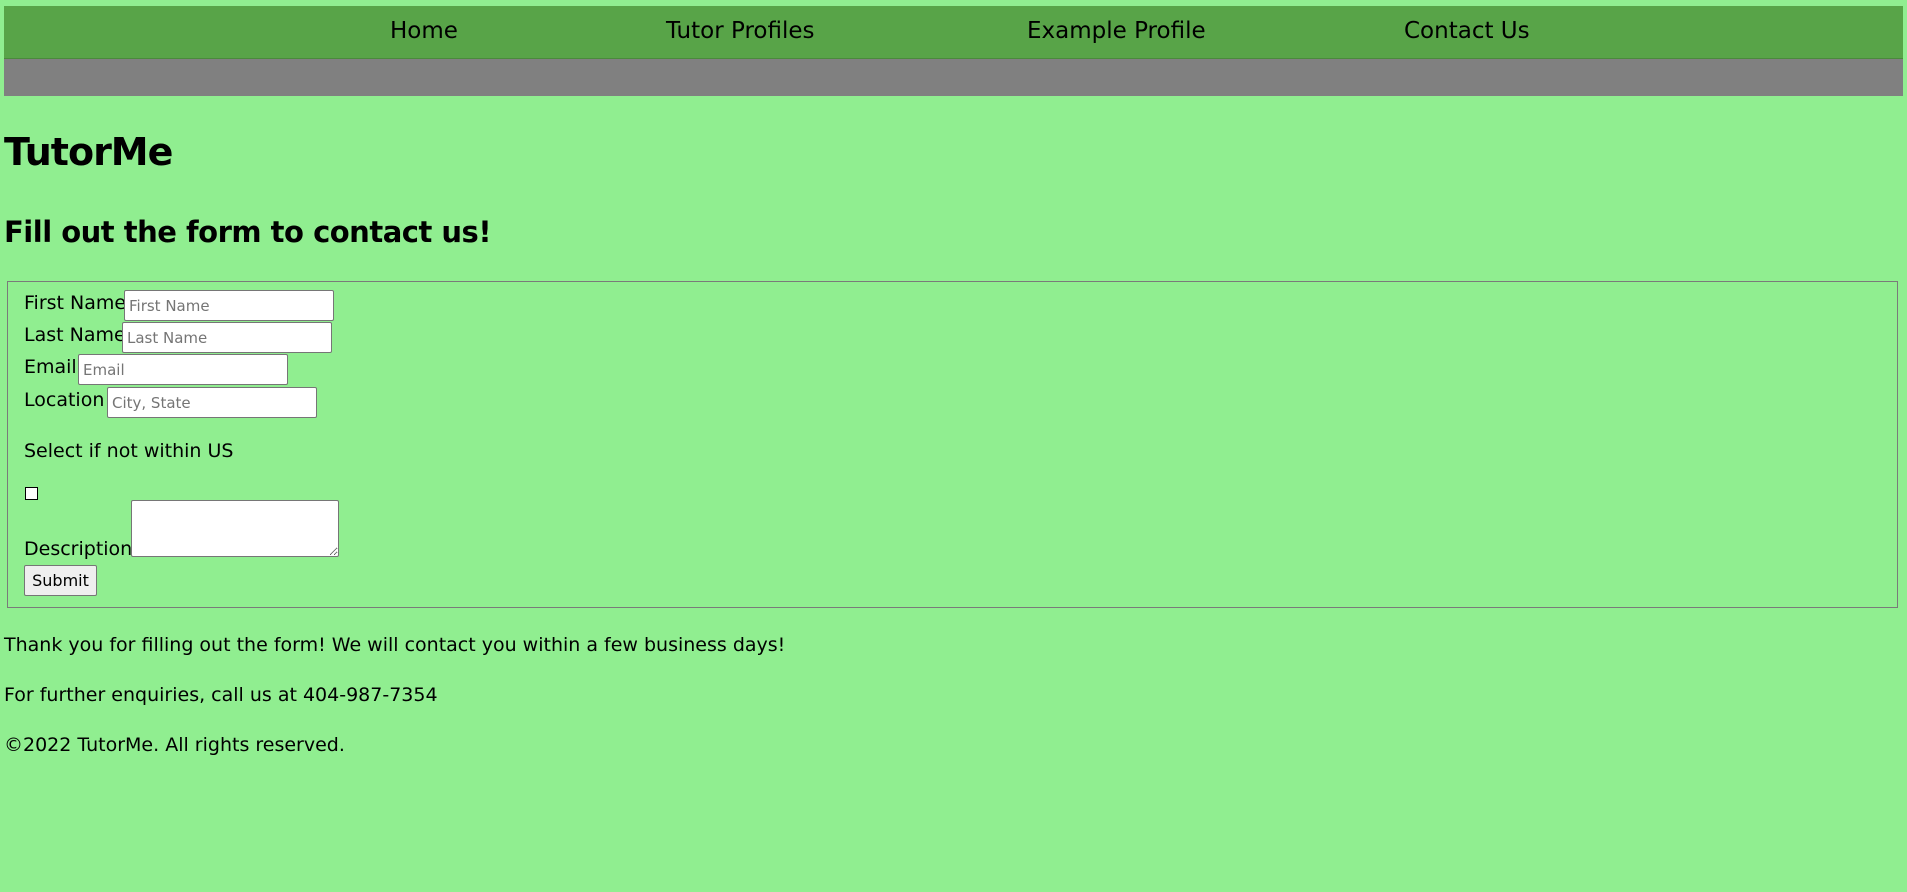 The height and width of the screenshot is (892, 1907). I want to click on form-heading: Fill out the form to contact us!, so click(248, 232).